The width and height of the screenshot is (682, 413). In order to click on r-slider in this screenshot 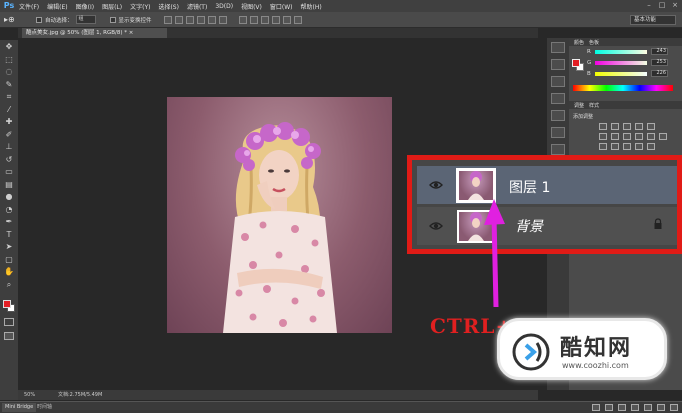, I will do `click(621, 51)`.